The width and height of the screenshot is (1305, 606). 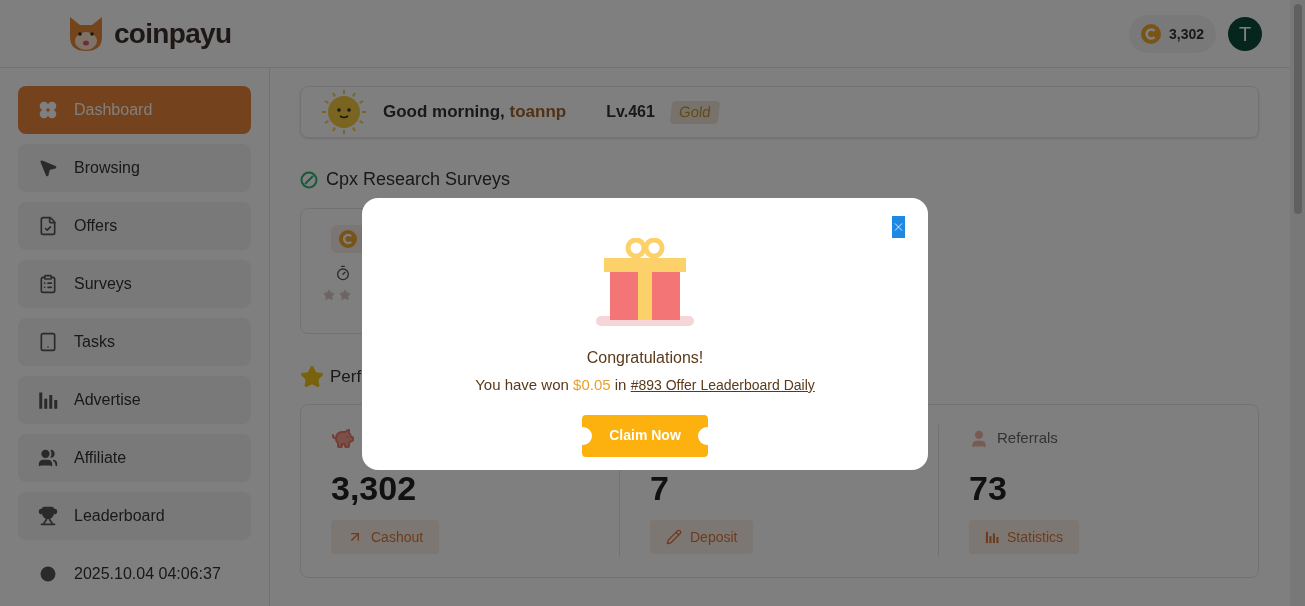 What do you see at coordinates (48, 342) in the screenshot?
I see `tablet-icon` at bounding box center [48, 342].